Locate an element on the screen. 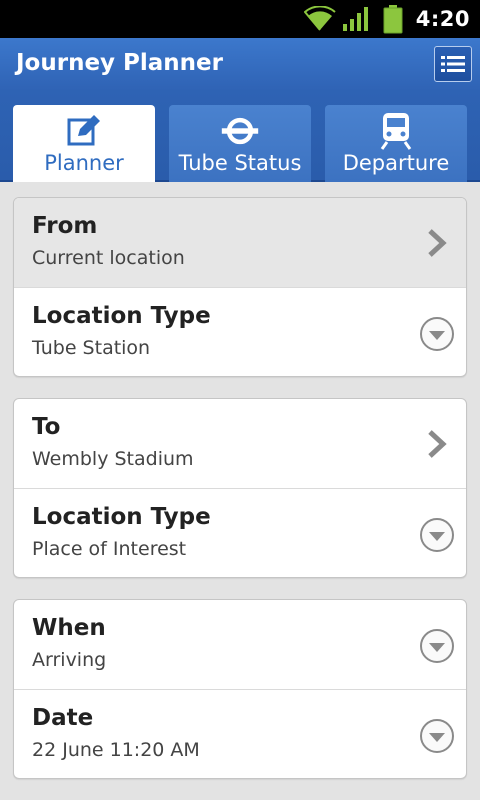 Image resolution: width=480 pixels, height=800 pixels. tab-planner: Planner is located at coordinates (84, 143).